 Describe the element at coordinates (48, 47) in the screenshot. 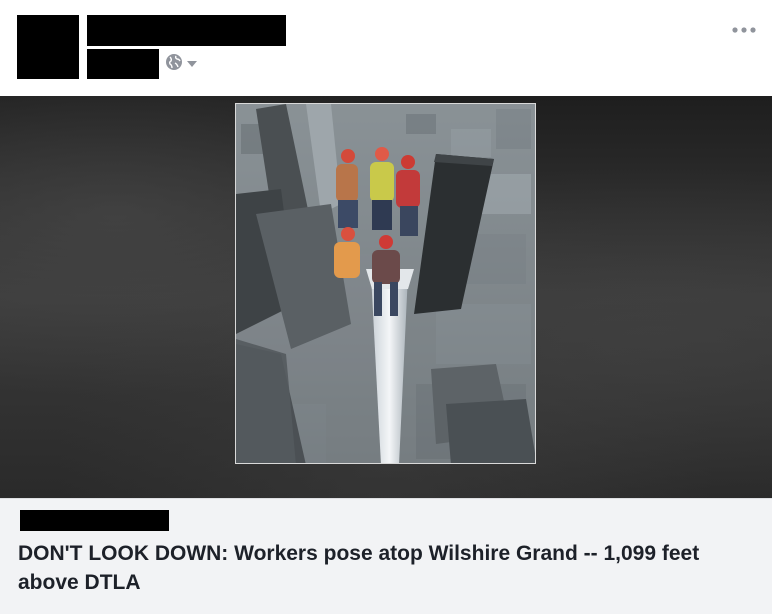

I see `avatar-redacted` at that location.